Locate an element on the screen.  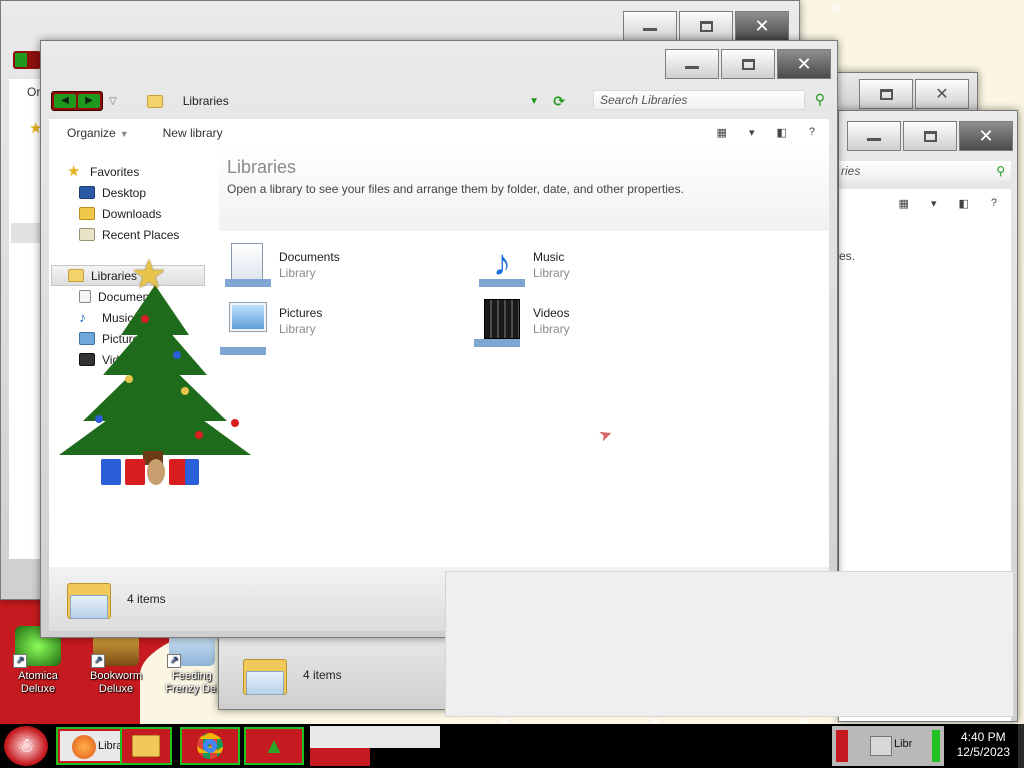
nav-label: Favorites is located at coordinates (115, 171).